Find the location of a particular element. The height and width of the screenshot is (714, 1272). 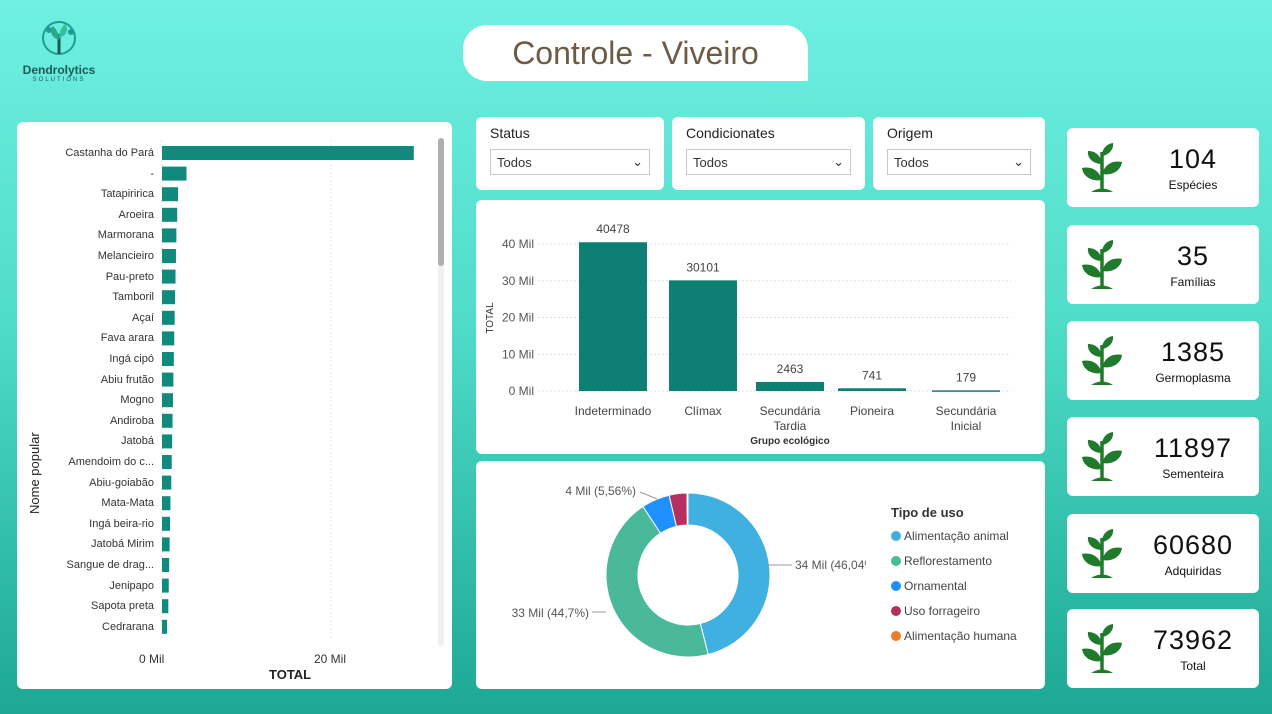

kpi-label: Adquiridas is located at coordinates (1193, 570).